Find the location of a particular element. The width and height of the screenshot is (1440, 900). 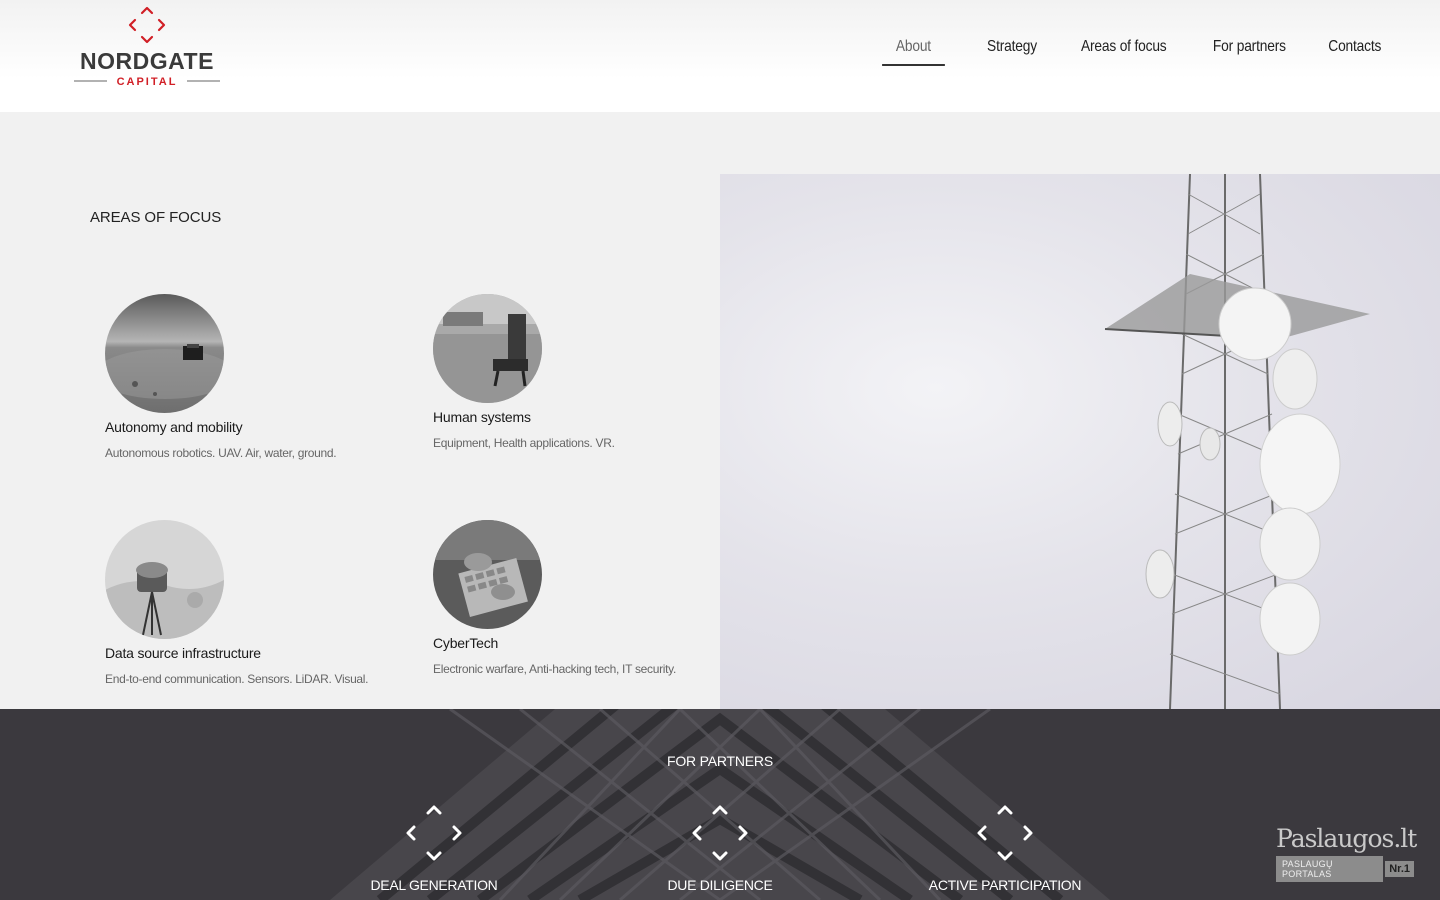

nav-areas-of-focus: Areas of focus is located at coordinates (1124, 49).